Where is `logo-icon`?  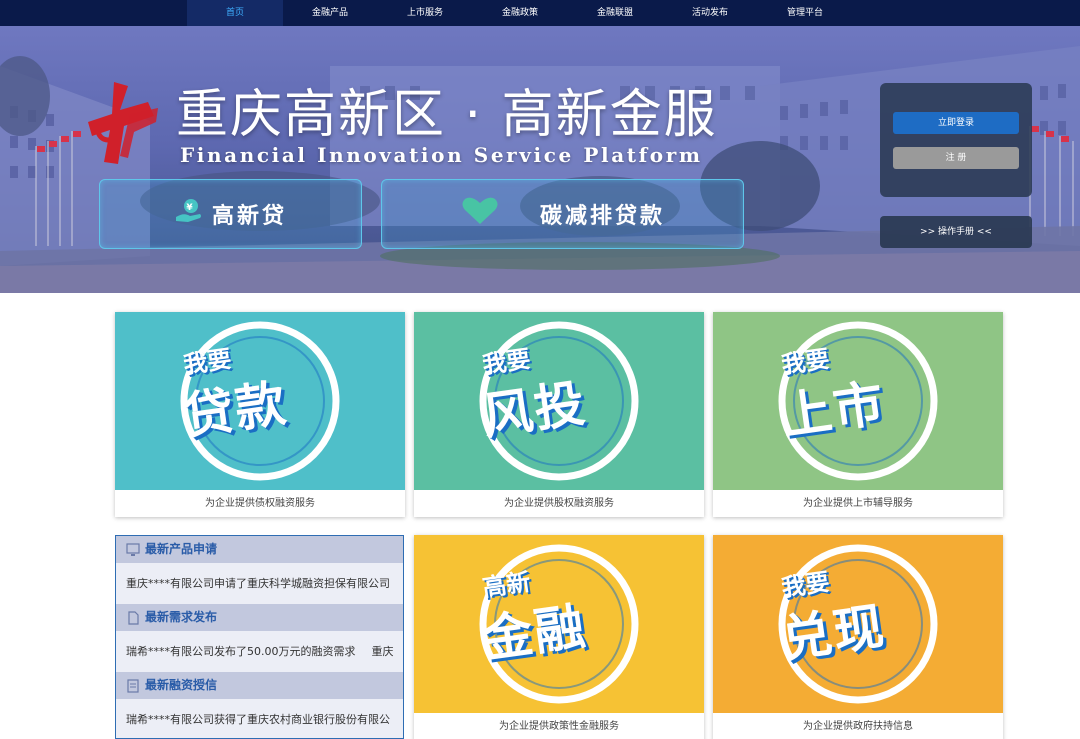
logo-icon is located at coordinates (123, 123).